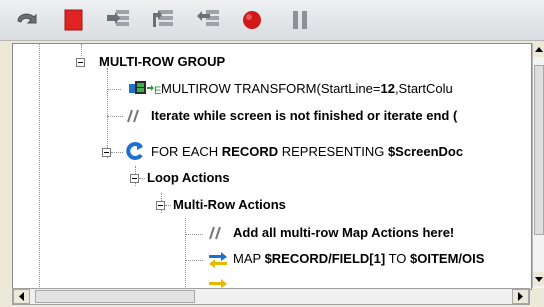 This screenshot has width=544, height=307. I want to click on multirow-actions-label: Multi-Row Actions, so click(229, 204).